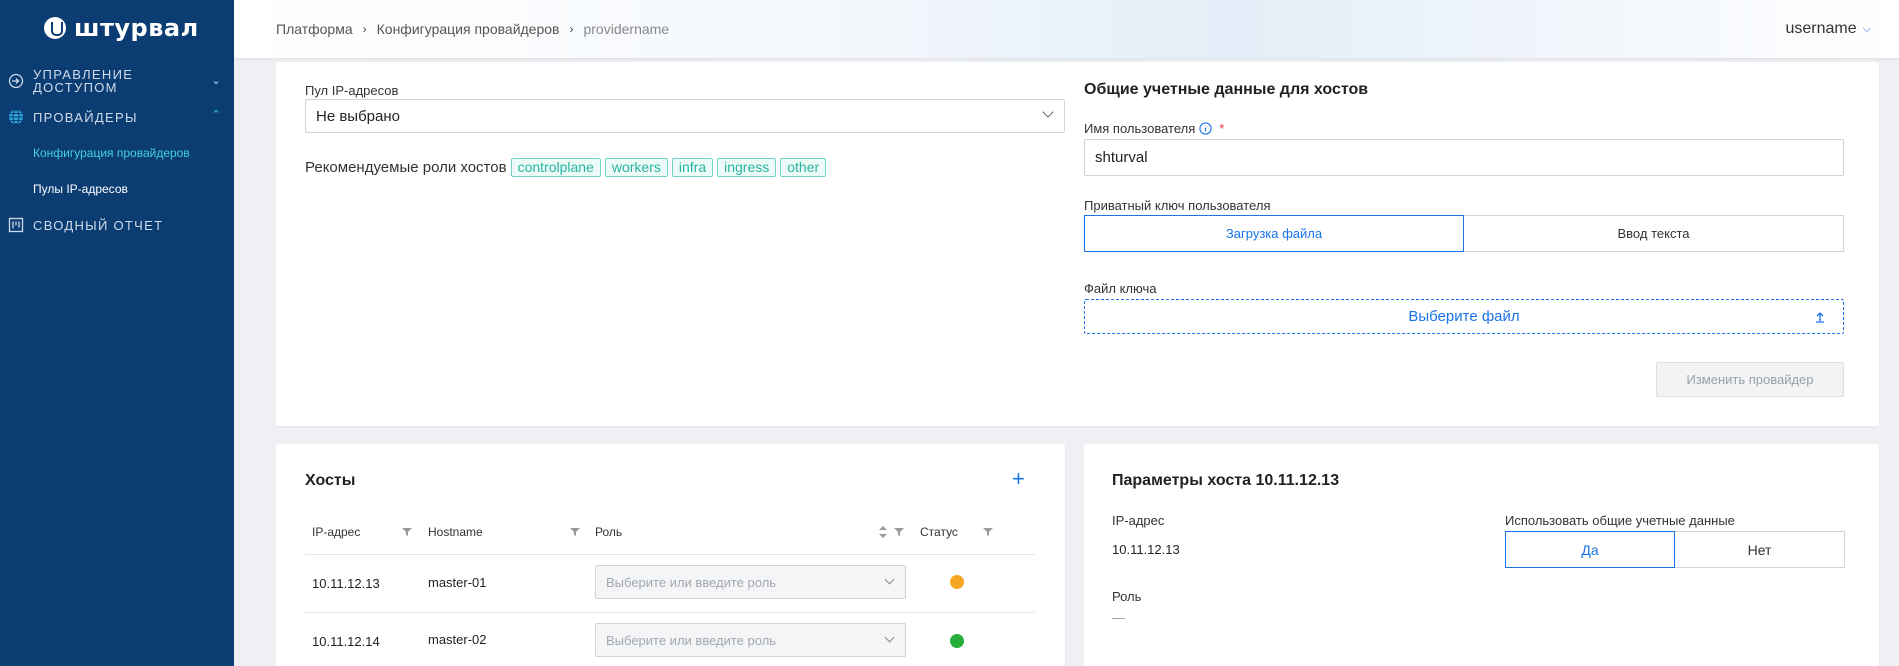 This screenshot has width=1899, height=666. Describe the element at coordinates (1820, 317) in the screenshot. I see `upload-icon` at that location.